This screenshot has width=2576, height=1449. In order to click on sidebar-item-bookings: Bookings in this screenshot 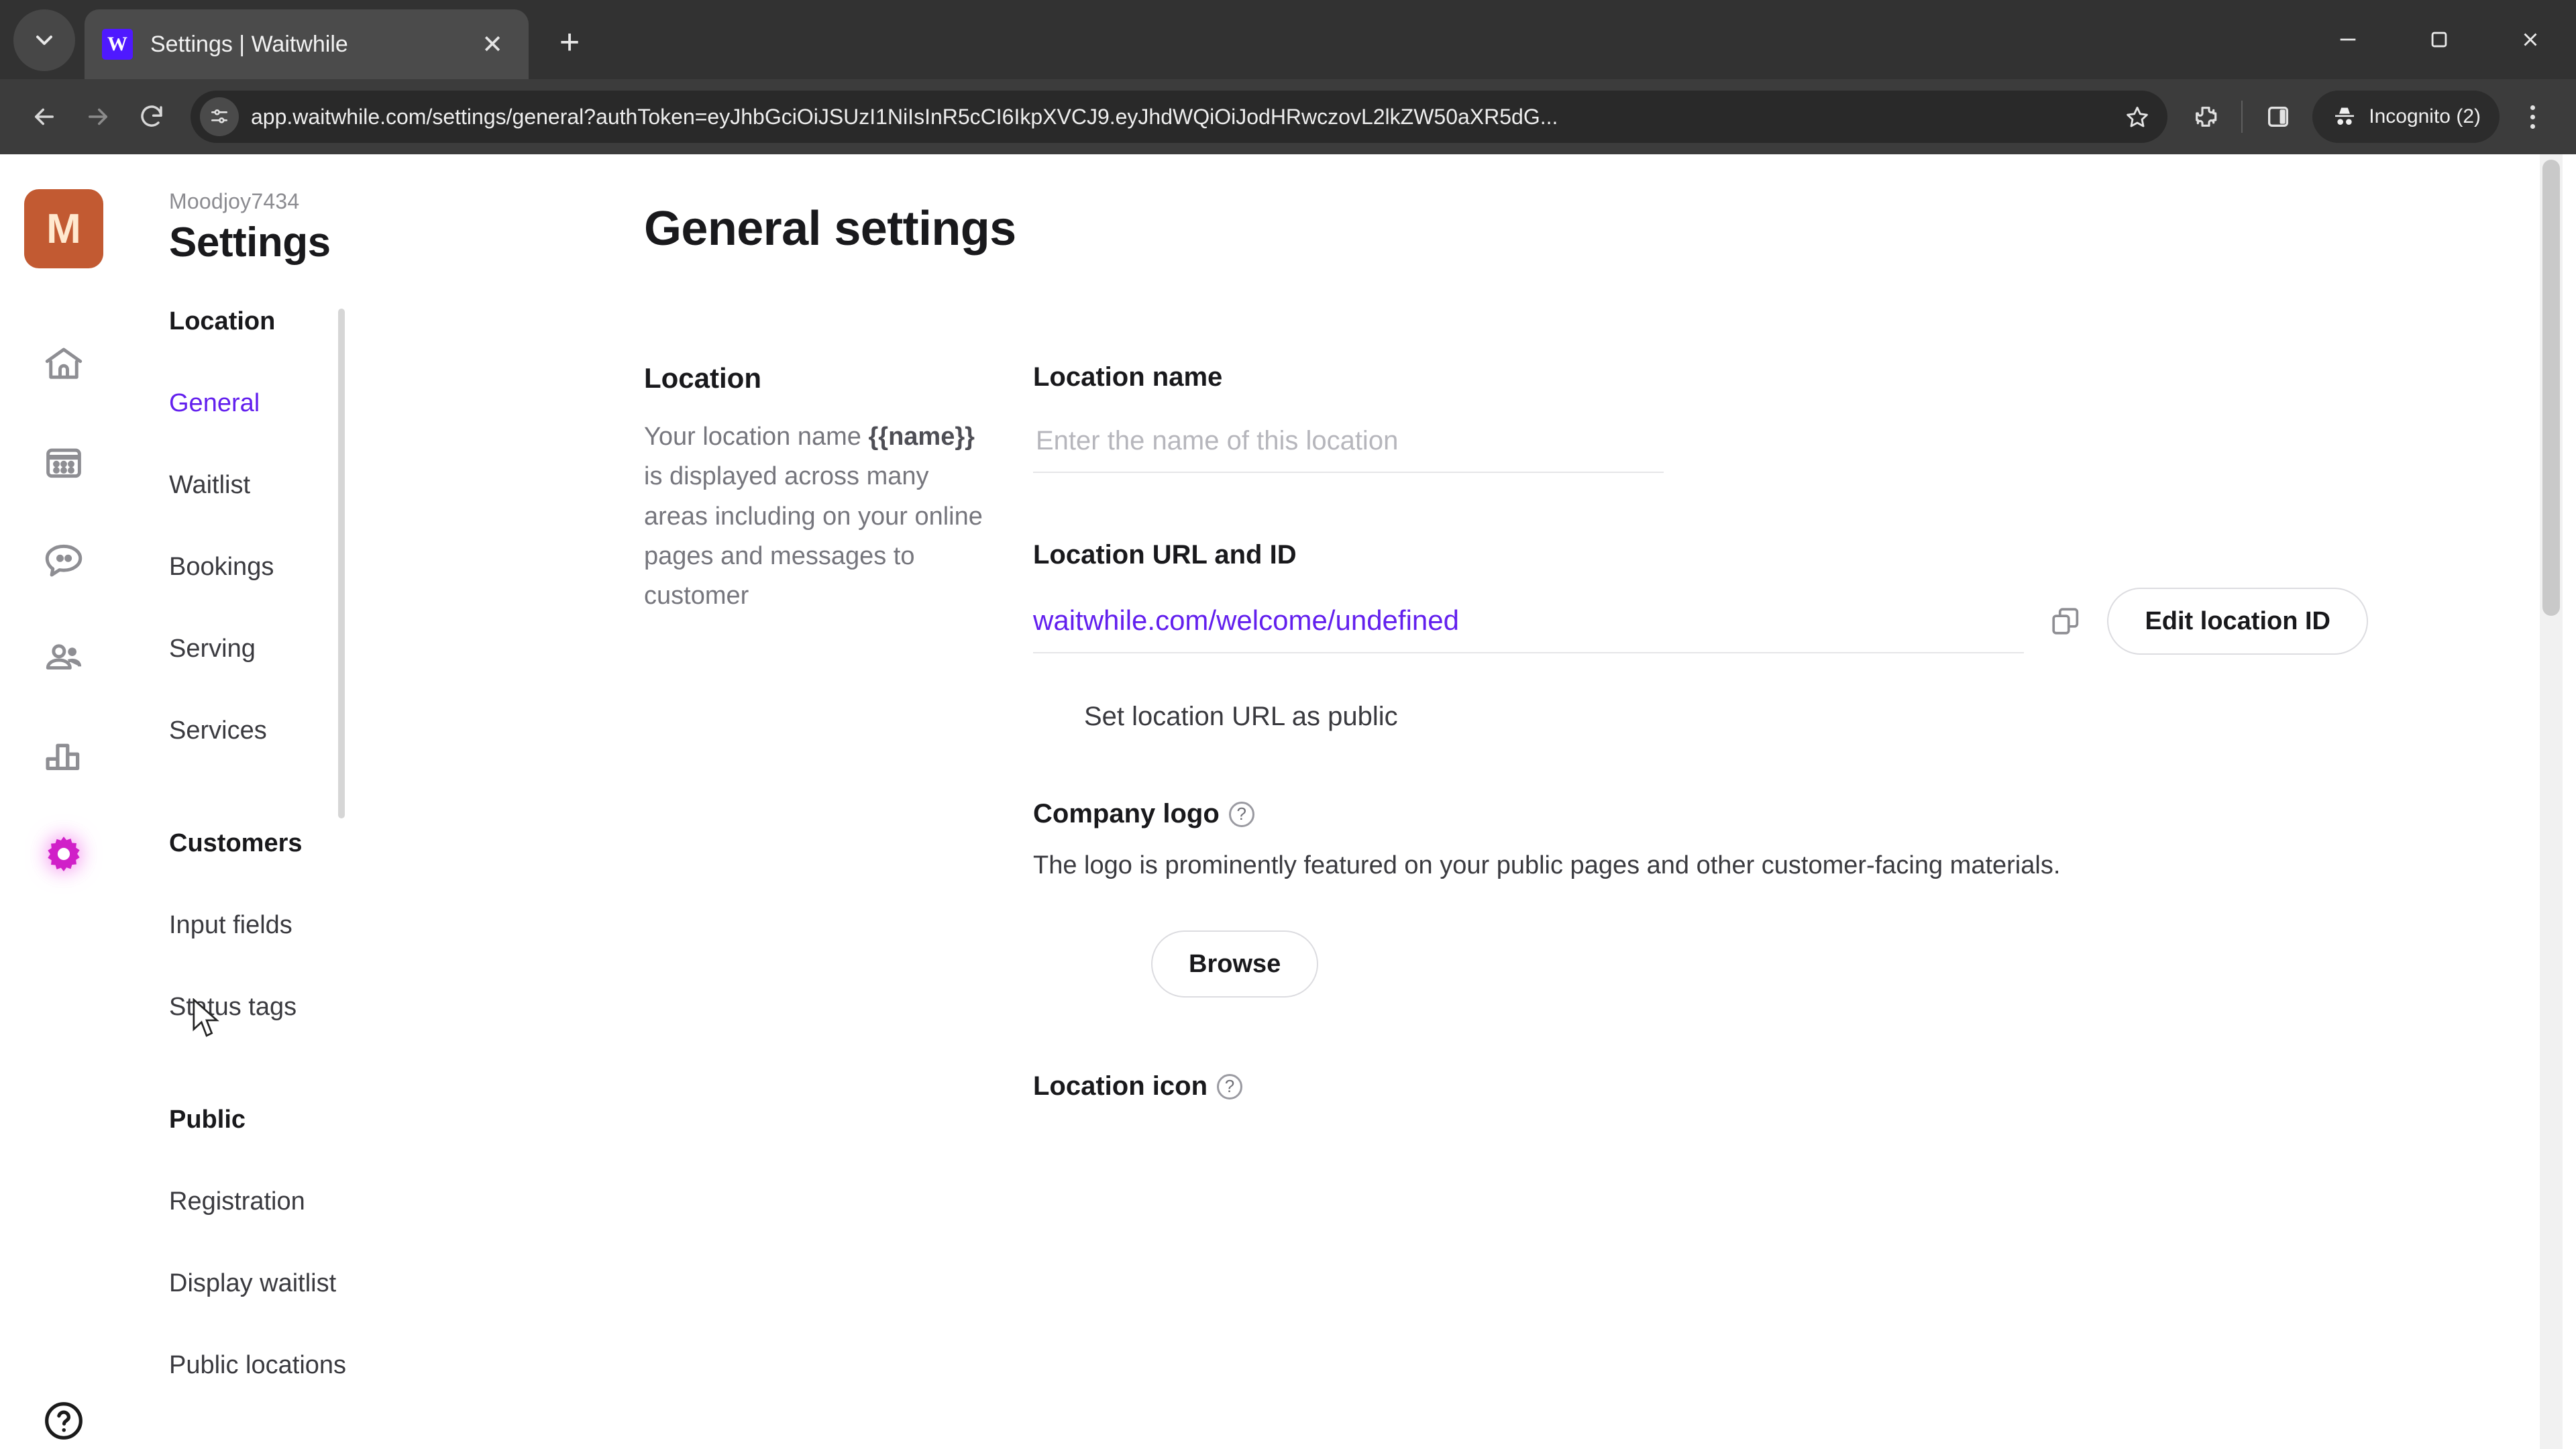, I will do `click(221, 567)`.